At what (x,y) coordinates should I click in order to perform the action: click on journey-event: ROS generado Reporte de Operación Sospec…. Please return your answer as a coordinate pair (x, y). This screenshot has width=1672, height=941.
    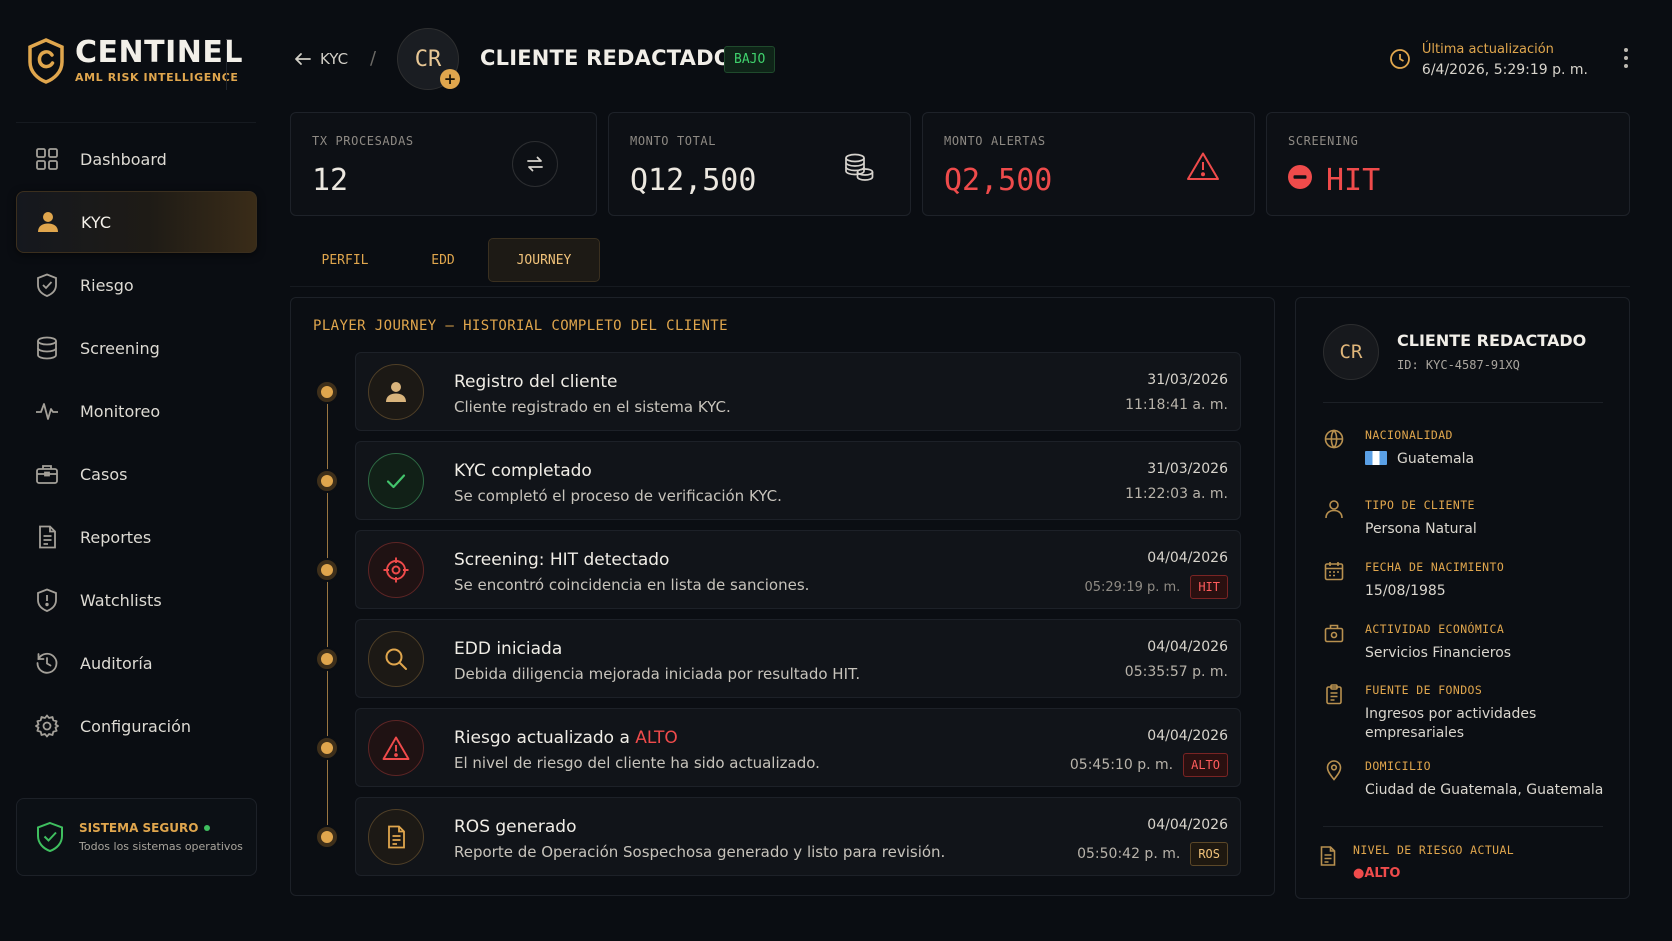
    Looking at the image, I should click on (798, 836).